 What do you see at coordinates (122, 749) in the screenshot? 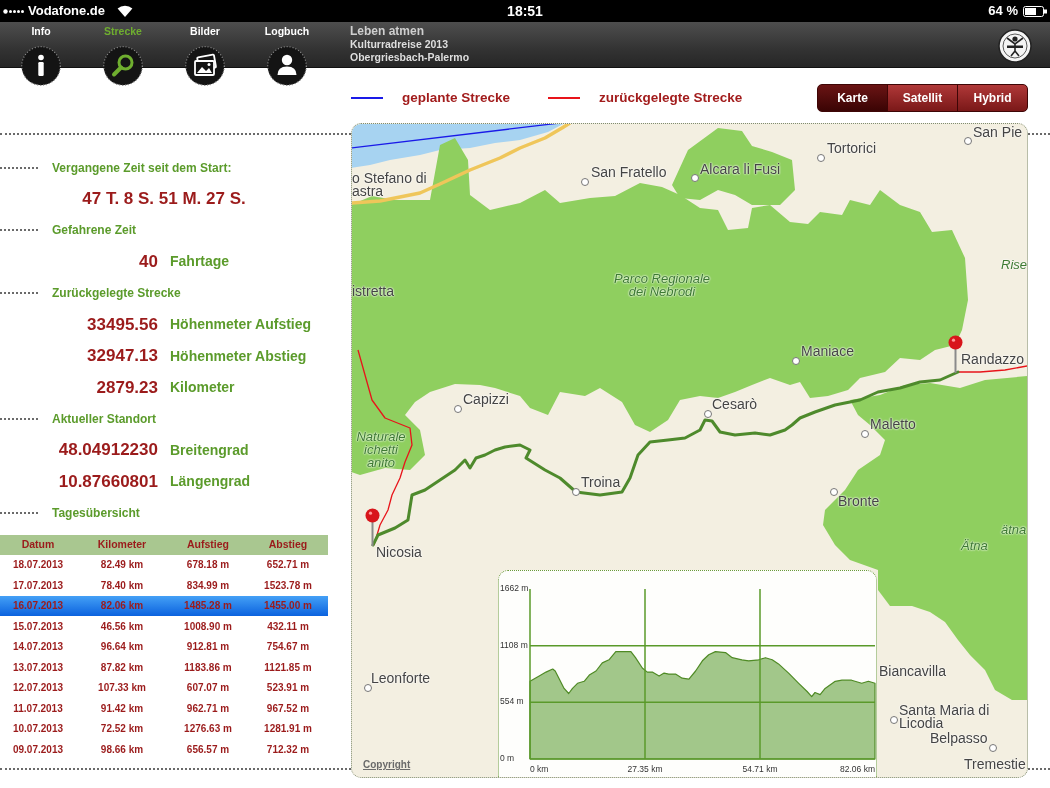
I see `table-cell-text: 98.66 km` at bounding box center [122, 749].